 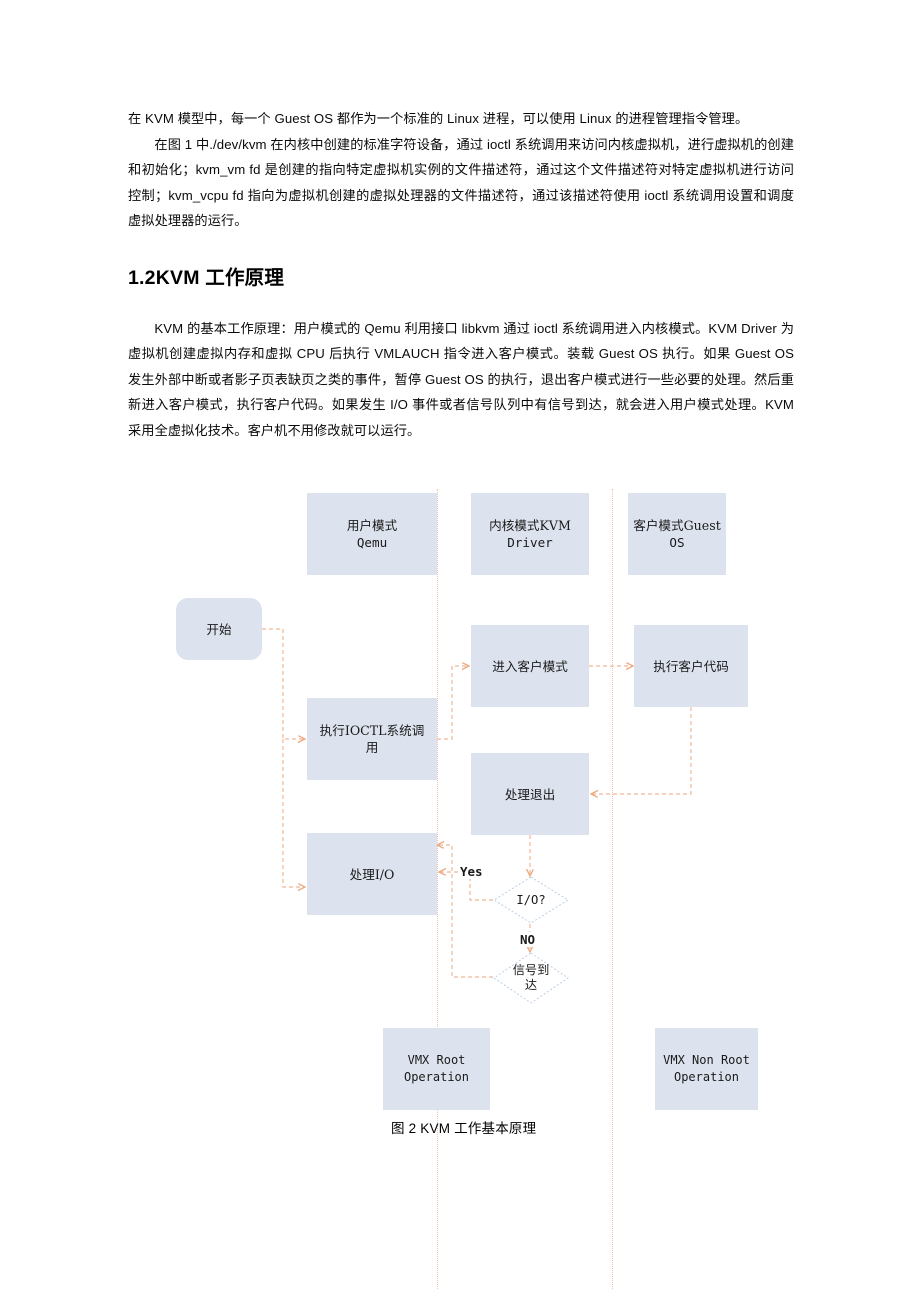 I want to click on node-user-mode-qemu: 用户模式 Qemu, so click(x=372, y=534).